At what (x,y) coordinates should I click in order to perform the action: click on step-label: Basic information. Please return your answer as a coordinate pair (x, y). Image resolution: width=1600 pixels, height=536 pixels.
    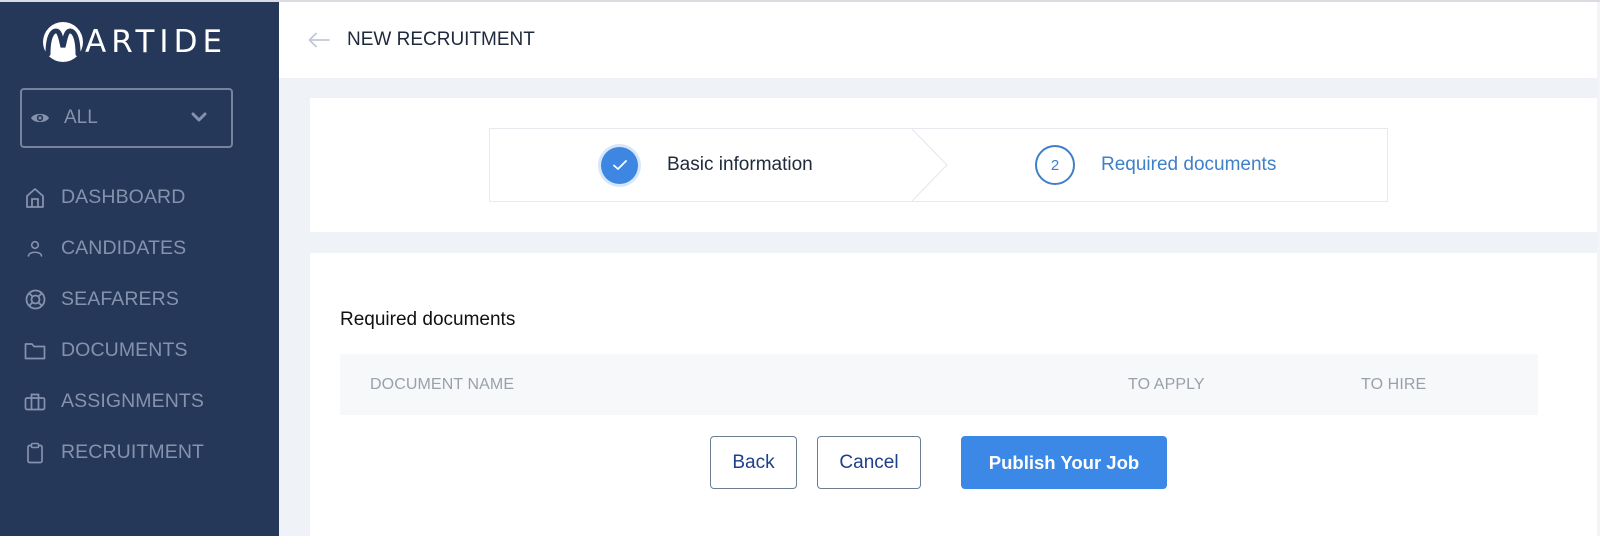
    Looking at the image, I should click on (740, 164).